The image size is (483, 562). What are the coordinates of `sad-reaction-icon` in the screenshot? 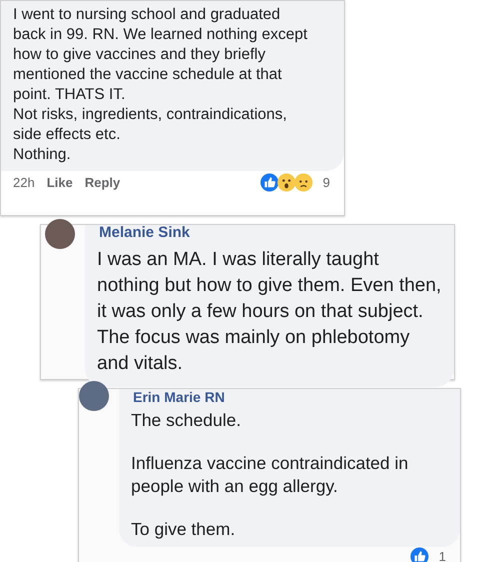 It's located at (303, 182).